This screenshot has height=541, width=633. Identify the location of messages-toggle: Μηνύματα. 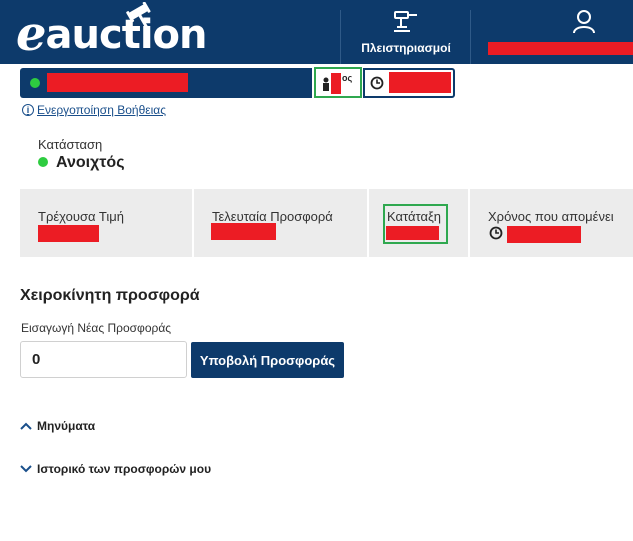
(57, 426).